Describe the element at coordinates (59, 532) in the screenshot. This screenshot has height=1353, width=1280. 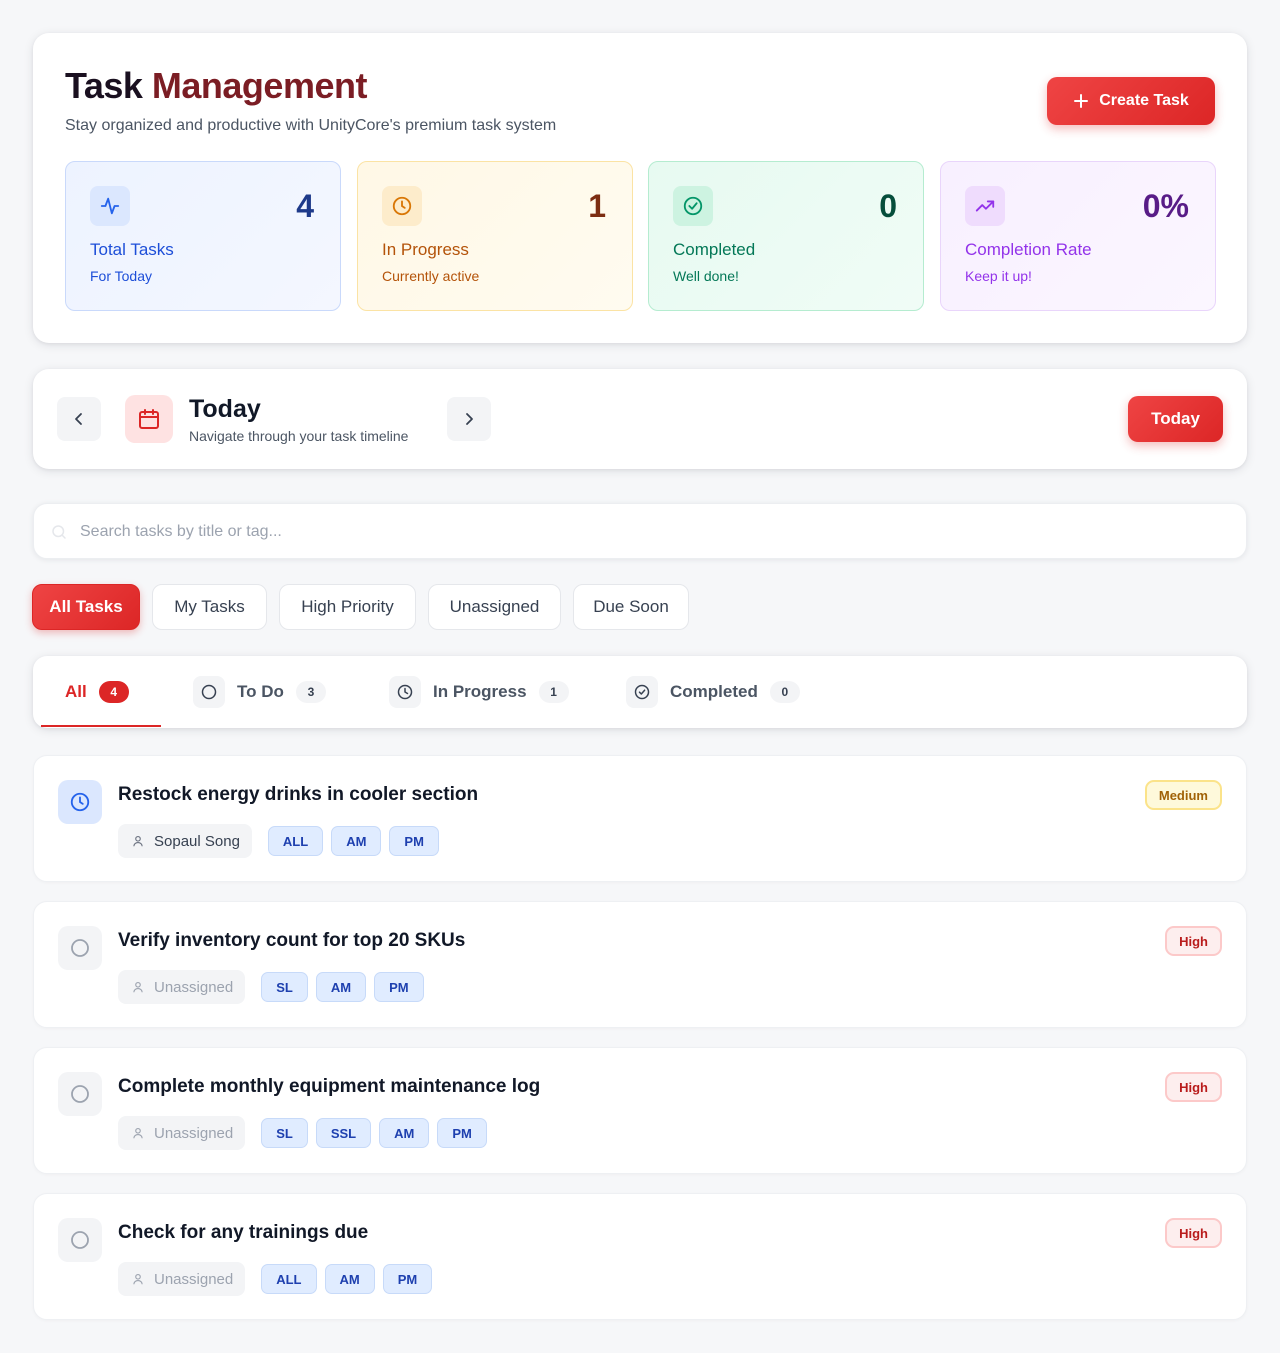
I see `search-icon` at that location.